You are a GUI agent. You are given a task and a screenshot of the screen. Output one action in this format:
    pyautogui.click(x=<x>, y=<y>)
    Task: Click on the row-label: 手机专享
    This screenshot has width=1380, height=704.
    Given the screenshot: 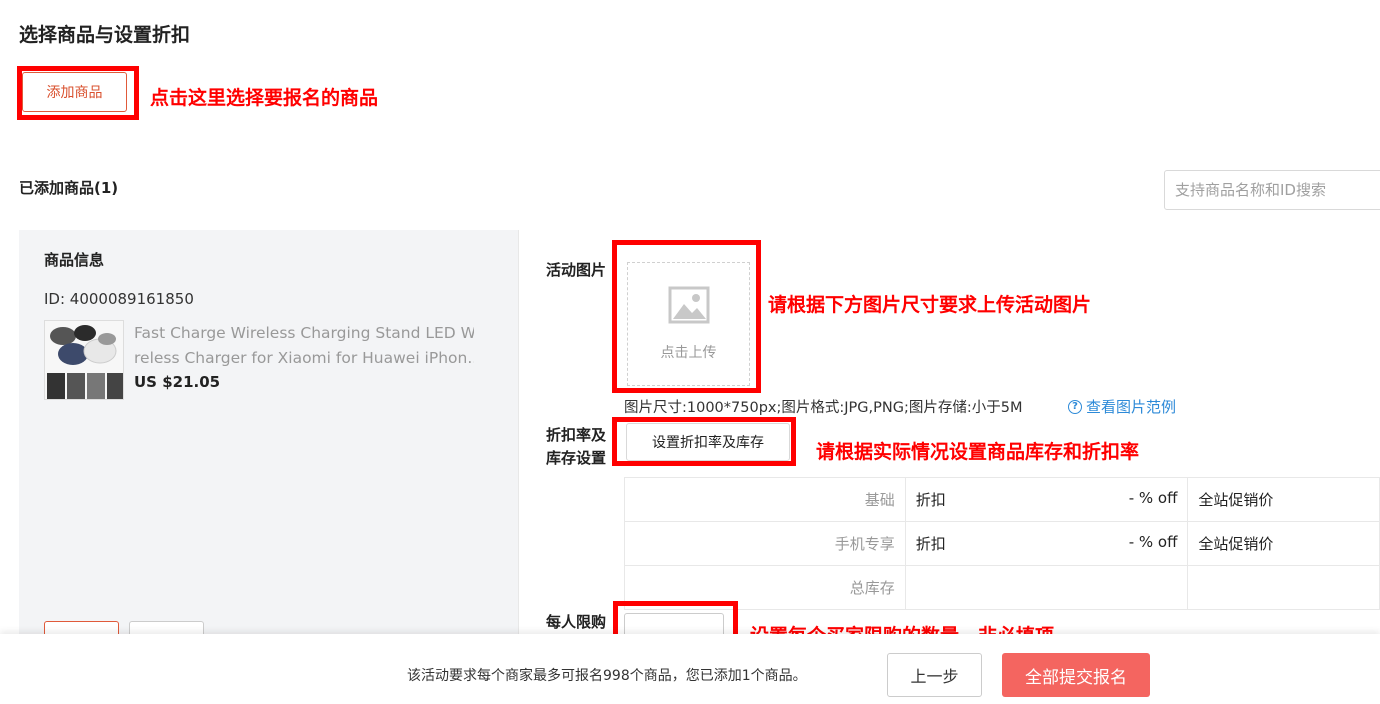 What is the action you would take?
    pyautogui.click(x=765, y=543)
    